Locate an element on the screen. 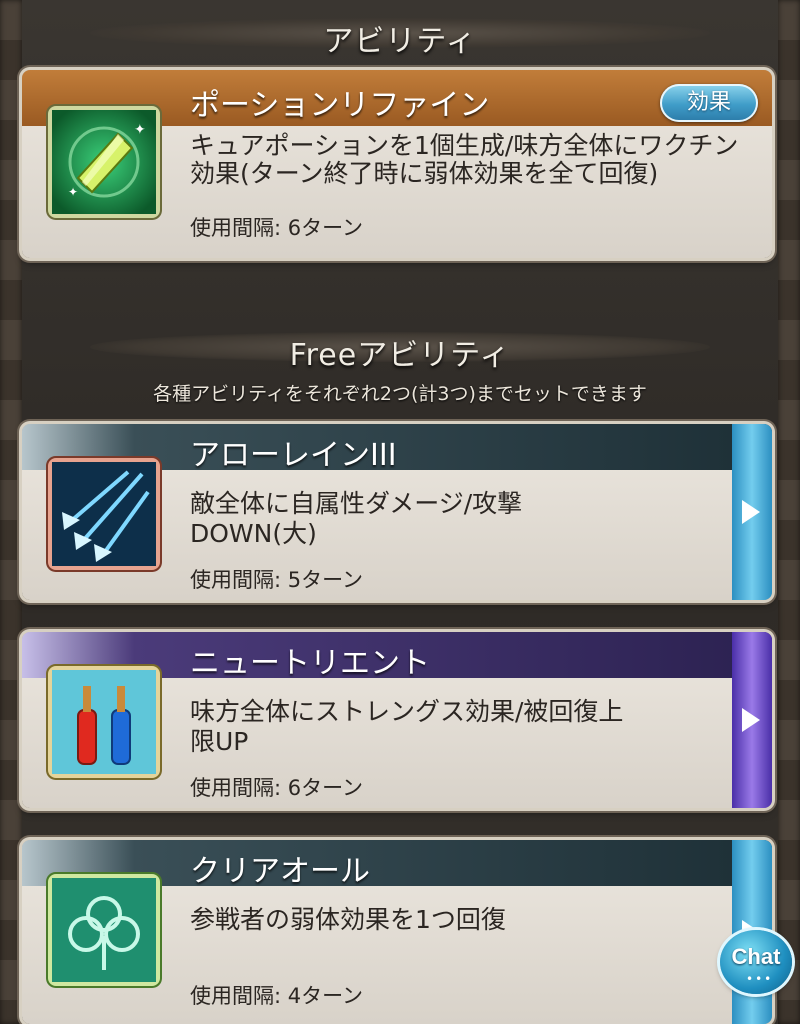  ability-name: クリアオール is located at coordinates (280, 871).